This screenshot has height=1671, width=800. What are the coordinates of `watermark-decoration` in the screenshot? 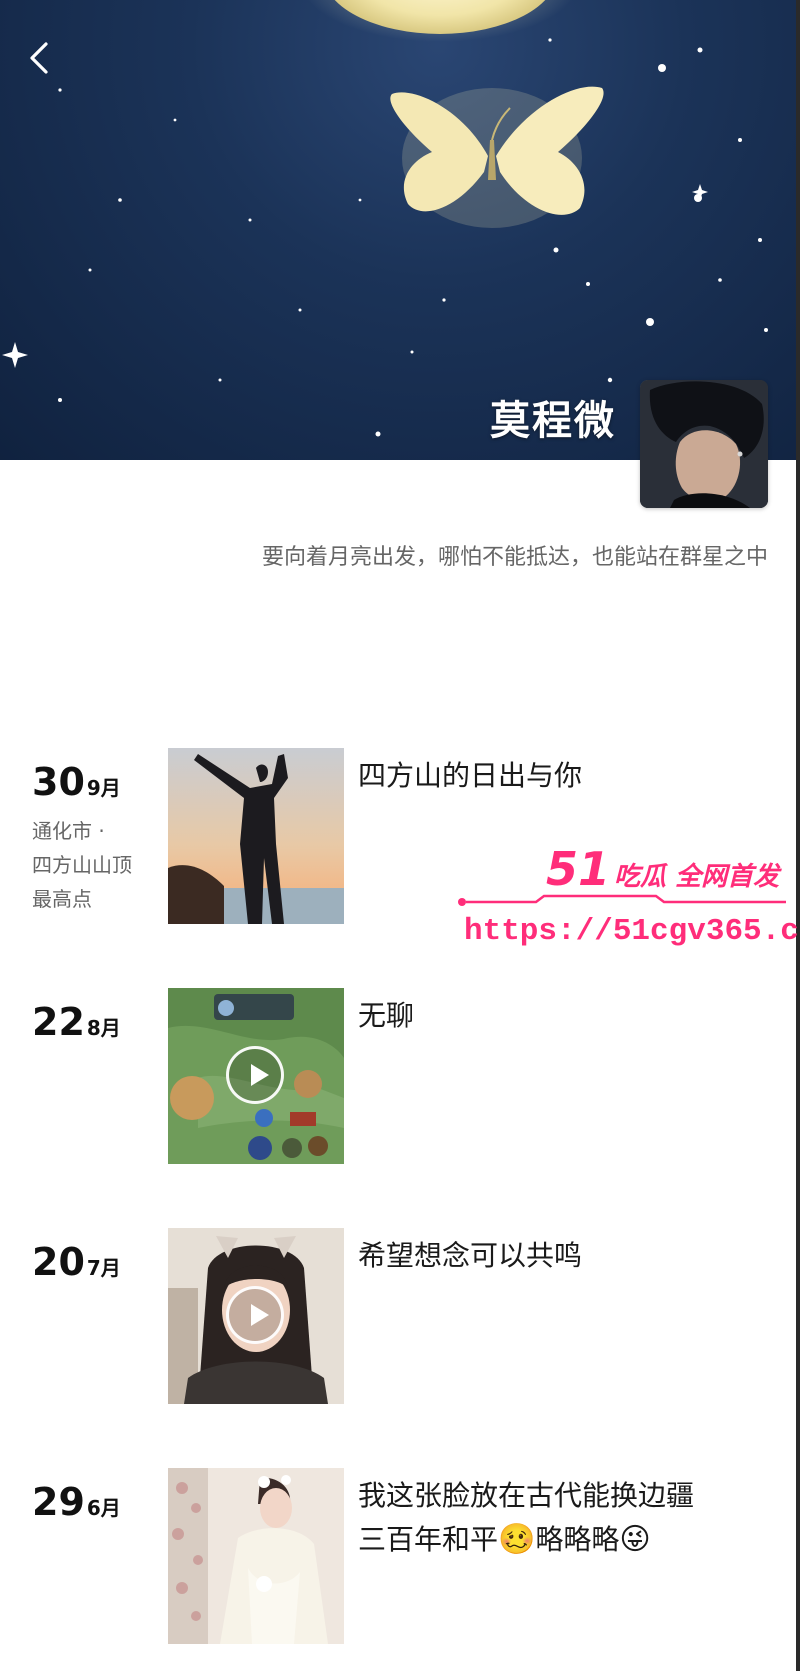 It's located at (622, 900).